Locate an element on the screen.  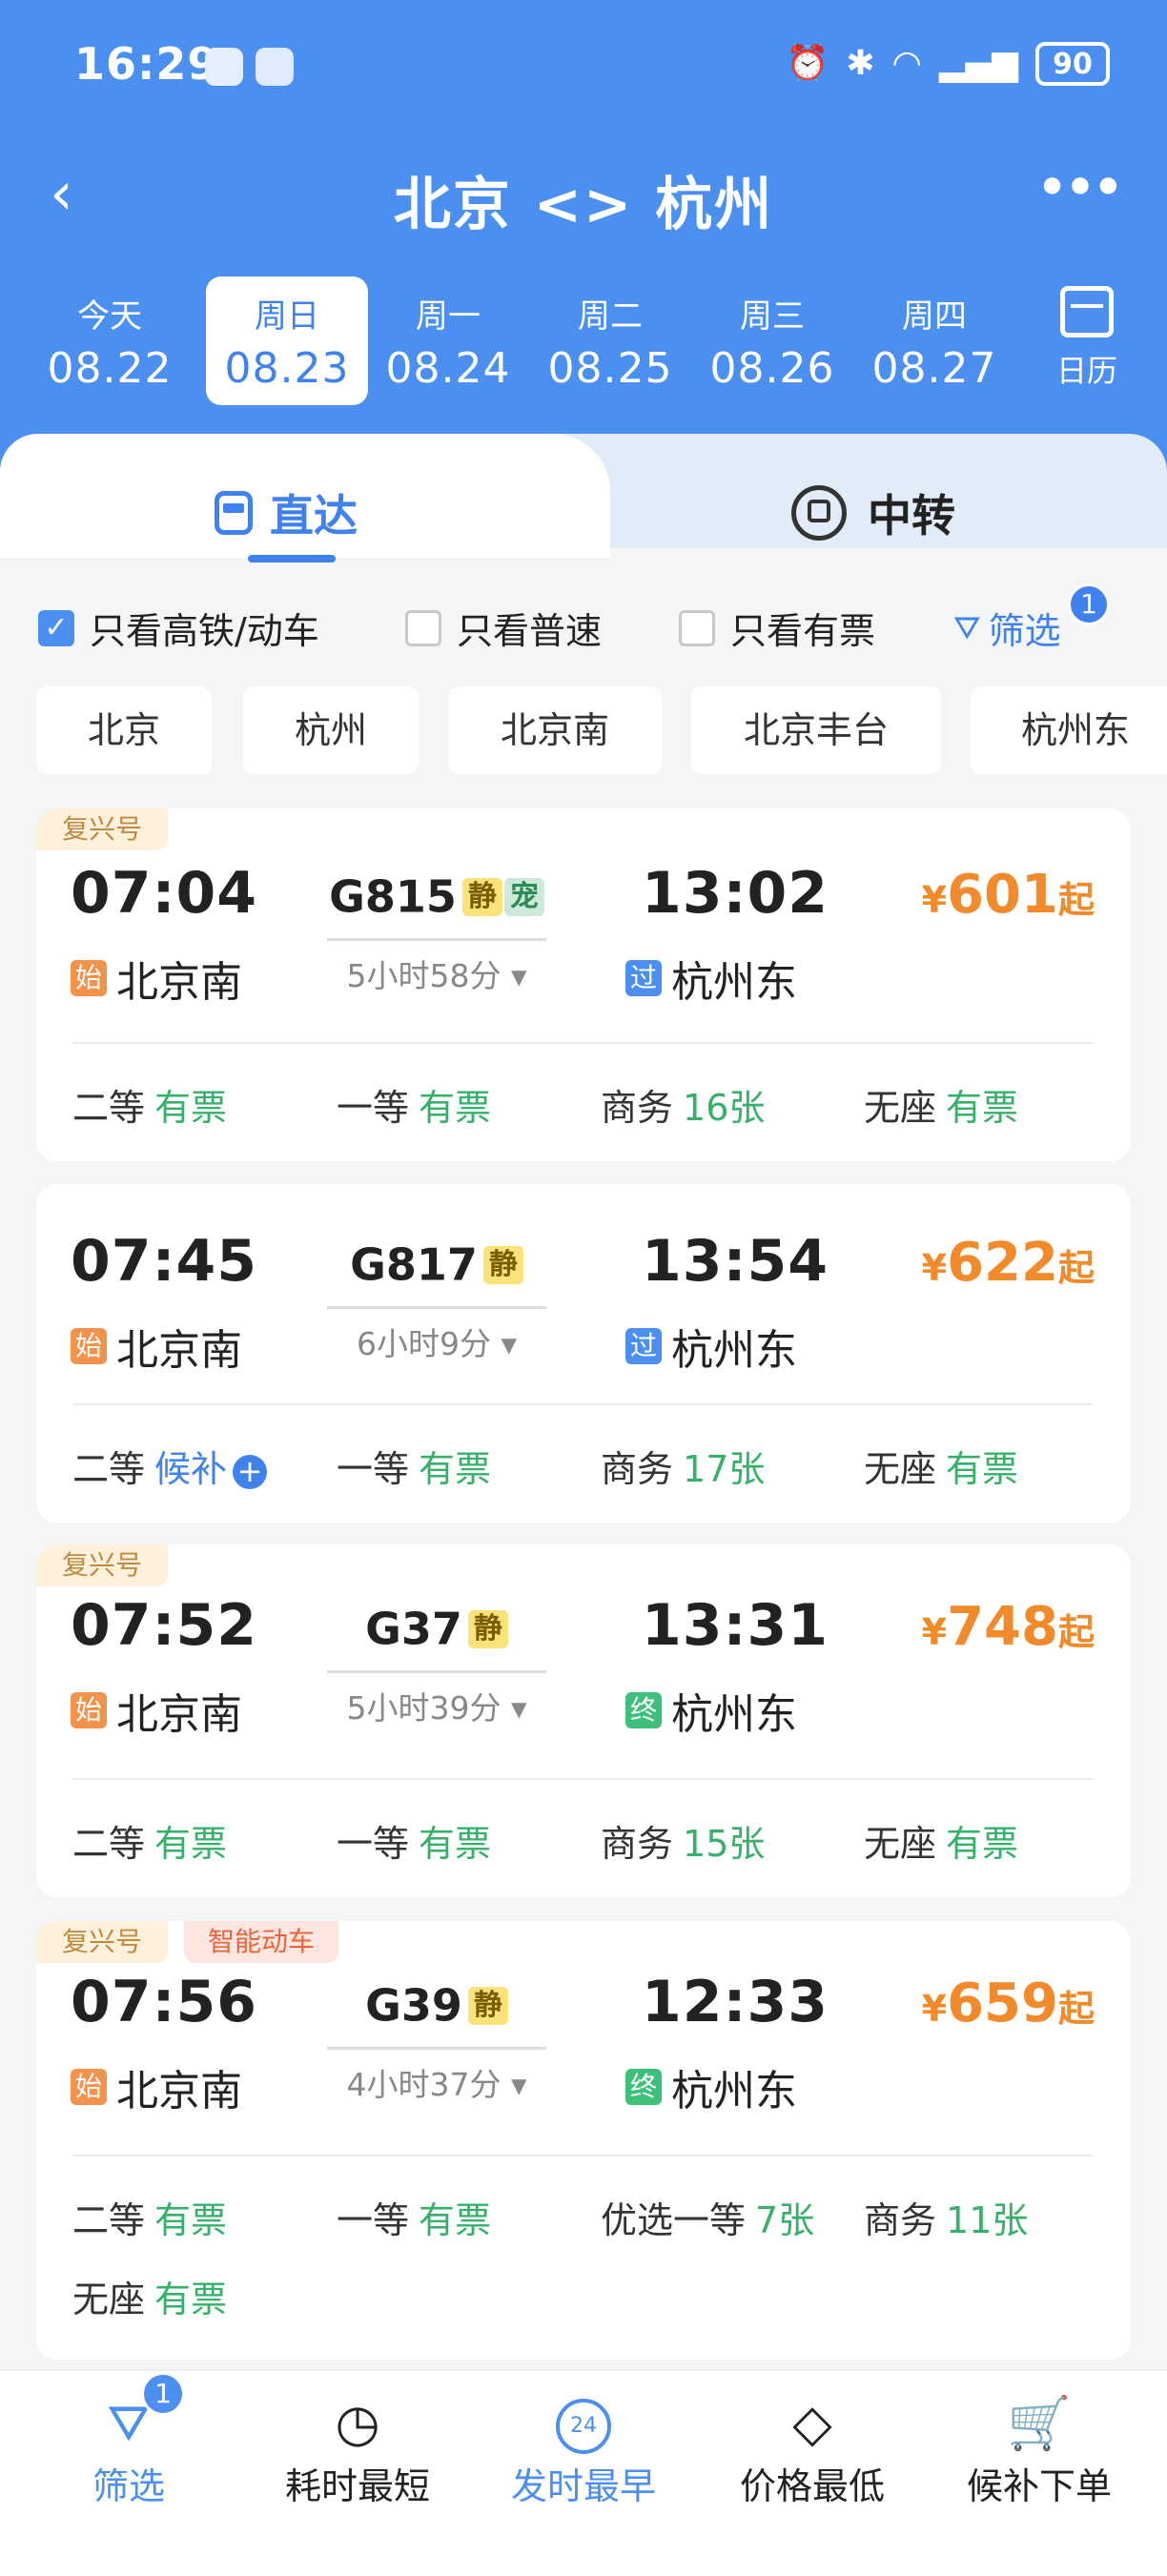
date-item: 周二 08.25 is located at coordinates (610, 340).